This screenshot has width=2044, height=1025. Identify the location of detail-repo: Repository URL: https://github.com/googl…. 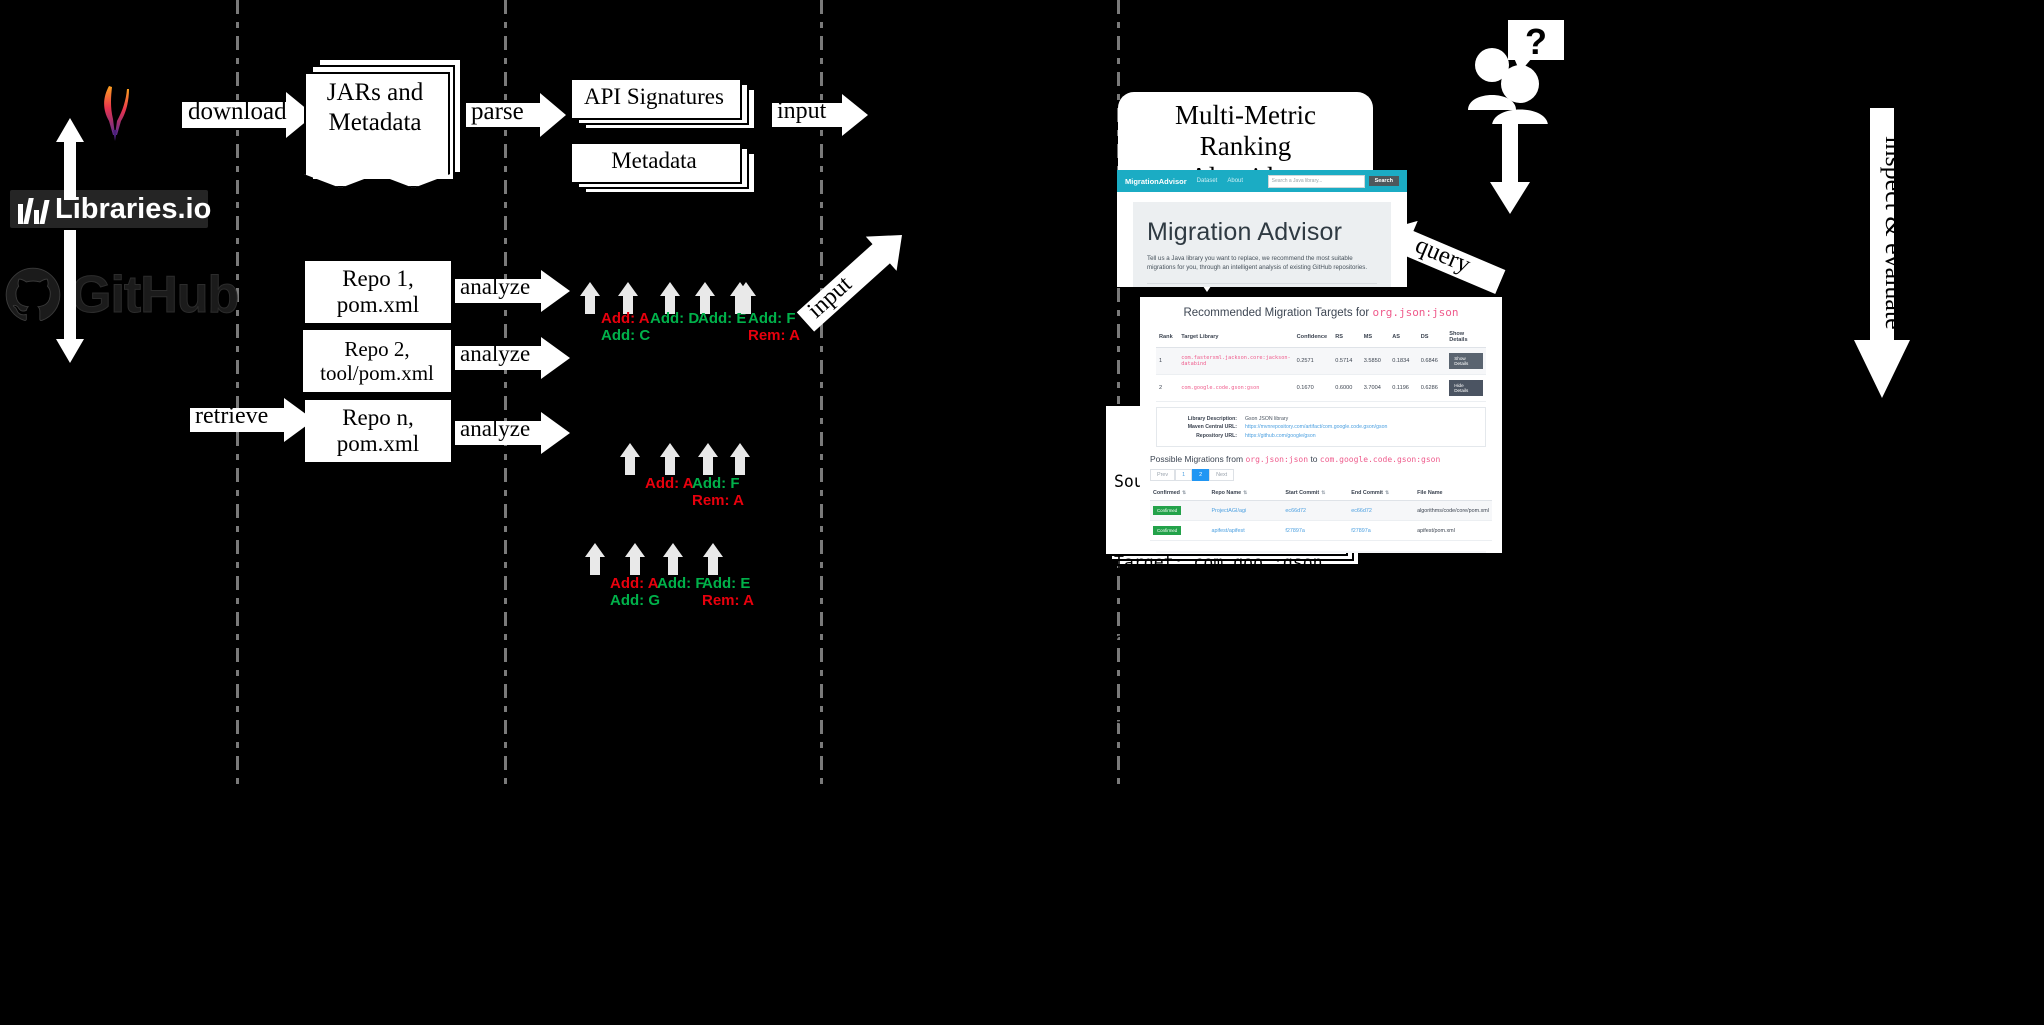
(1321, 436).